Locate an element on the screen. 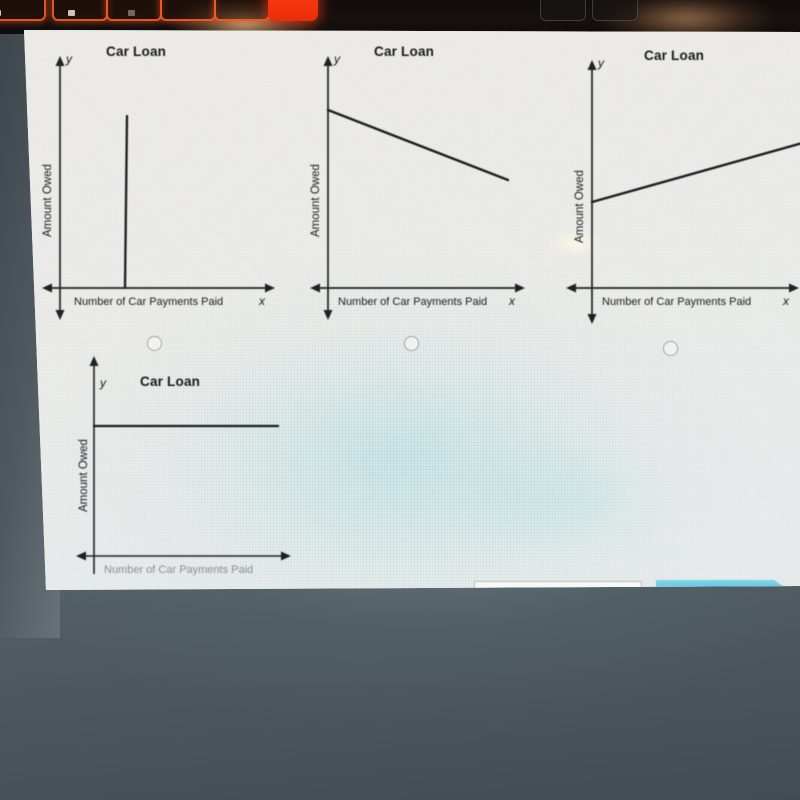 The height and width of the screenshot is (800, 800). graph-d-y-axis-label: Amount Owed is located at coordinates (84, 475).